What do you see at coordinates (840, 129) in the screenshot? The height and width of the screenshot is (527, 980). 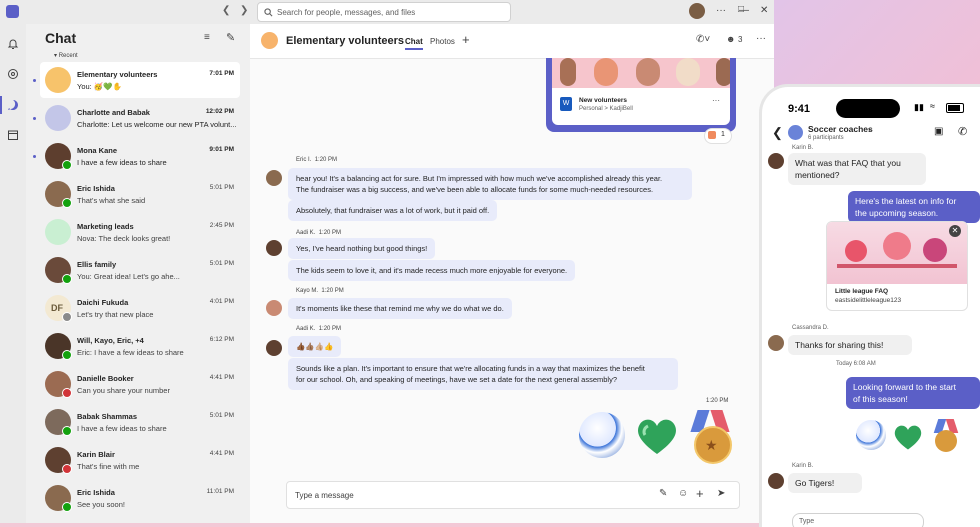 I see `phone-chat-title: Soccer coaches` at bounding box center [840, 129].